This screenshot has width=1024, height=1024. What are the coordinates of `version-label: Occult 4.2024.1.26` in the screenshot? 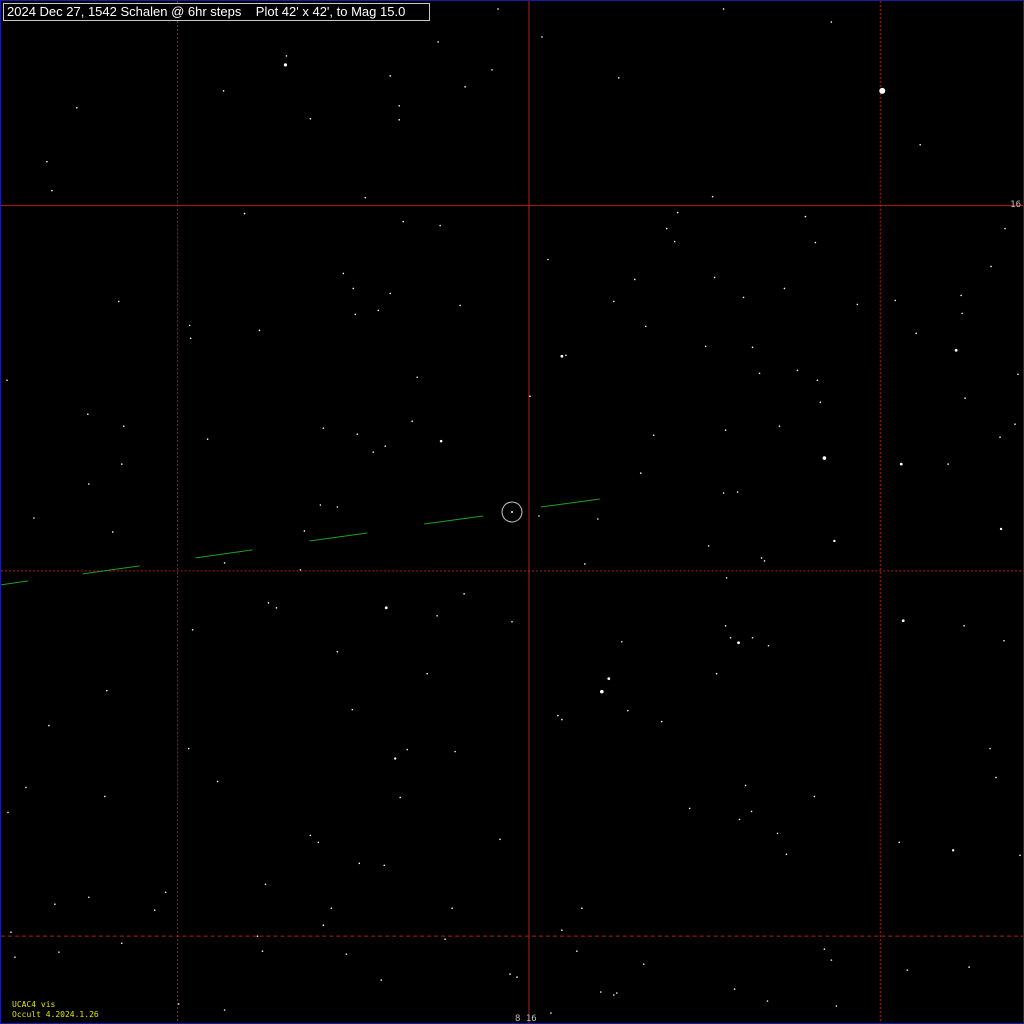 It's located at (55, 1014).